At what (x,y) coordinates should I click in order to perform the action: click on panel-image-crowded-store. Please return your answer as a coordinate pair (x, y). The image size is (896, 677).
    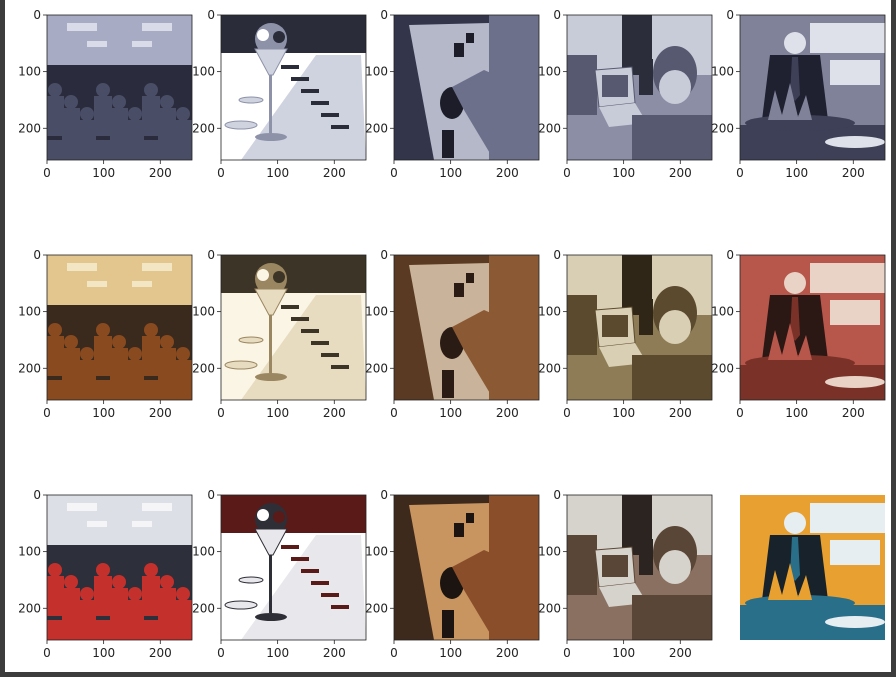
    Looking at the image, I should click on (119, 567).